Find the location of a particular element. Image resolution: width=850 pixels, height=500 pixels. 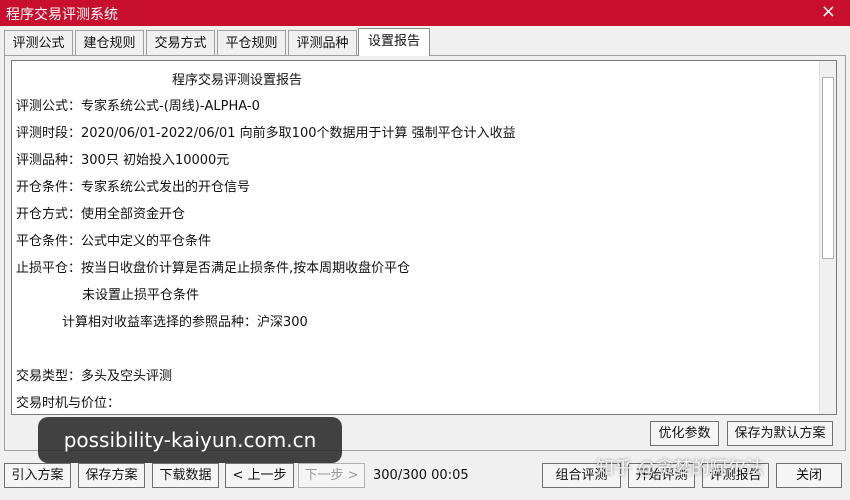

next-step-button: 下一步 > is located at coordinates (331, 475).